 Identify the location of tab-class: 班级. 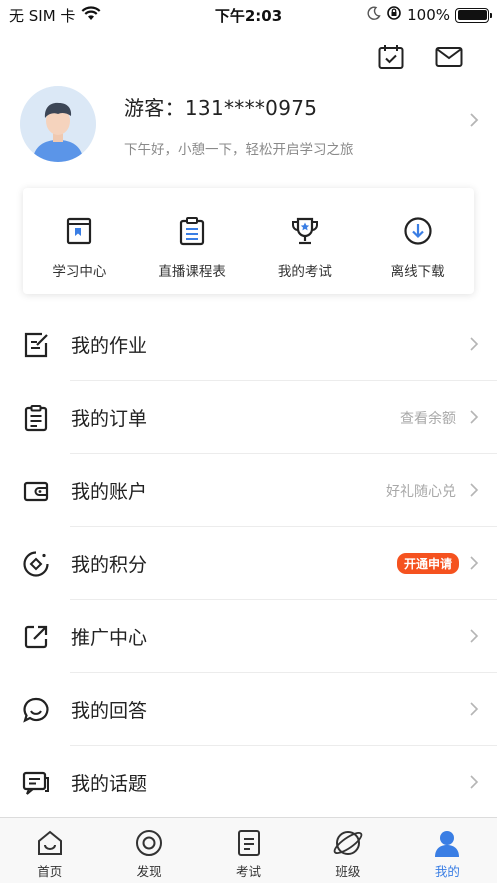
(347, 850).